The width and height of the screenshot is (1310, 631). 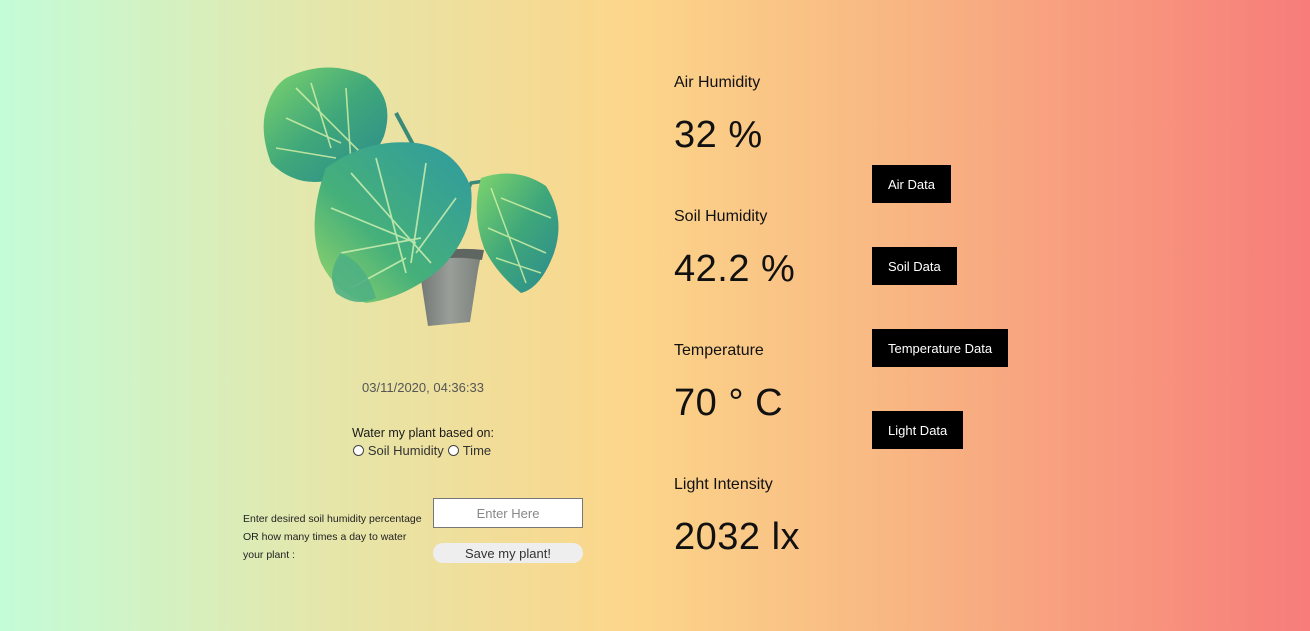 What do you see at coordinates (718, 135) in the screenshot?
I see `air-humidity-value: 32 %` at bounding box center [718, 135].